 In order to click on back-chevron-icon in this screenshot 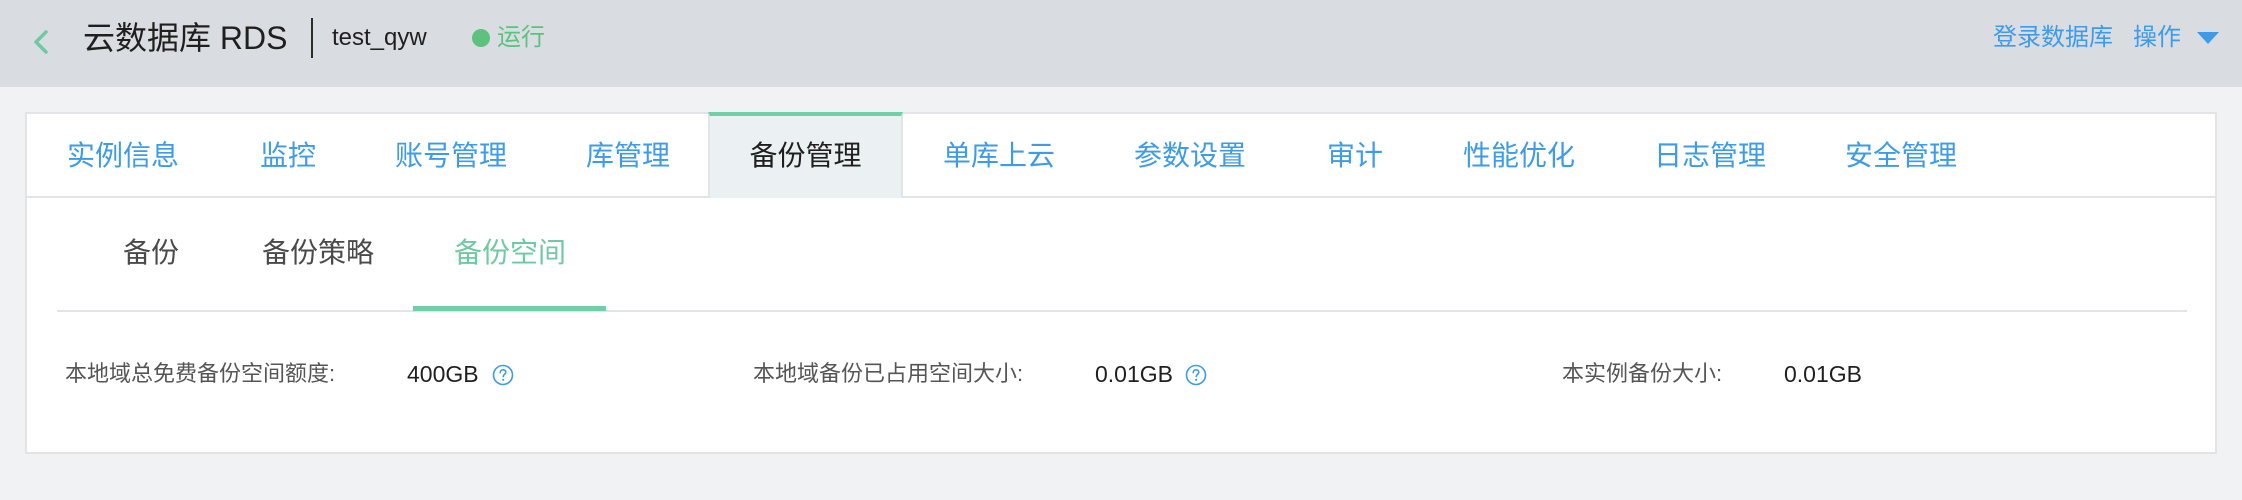, I will do `click(42, 42)`.